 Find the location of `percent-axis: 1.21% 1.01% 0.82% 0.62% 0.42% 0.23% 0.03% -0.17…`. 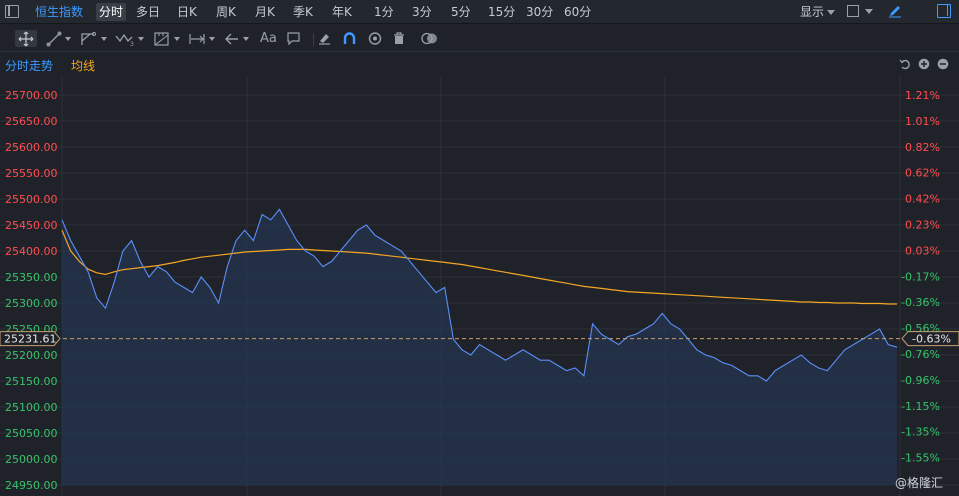

percent-axis: 1.21% 1.01% 0.82% 0.62% 0.42% 0.23% 0.03% -0.17… is located at coordinates (920, 277).